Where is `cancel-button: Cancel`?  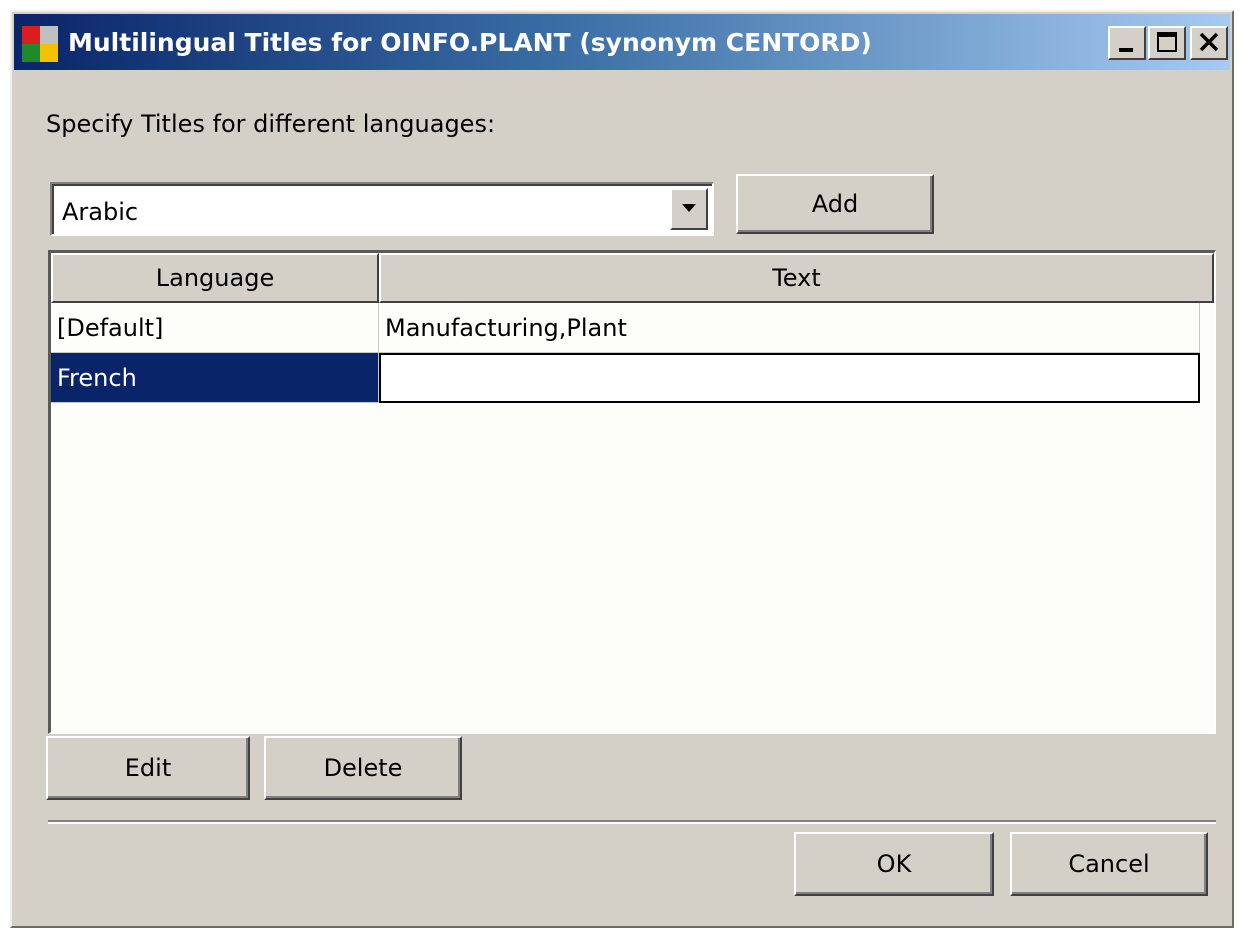 cancel-button: Cancel is located at coordinates (1109, 864).